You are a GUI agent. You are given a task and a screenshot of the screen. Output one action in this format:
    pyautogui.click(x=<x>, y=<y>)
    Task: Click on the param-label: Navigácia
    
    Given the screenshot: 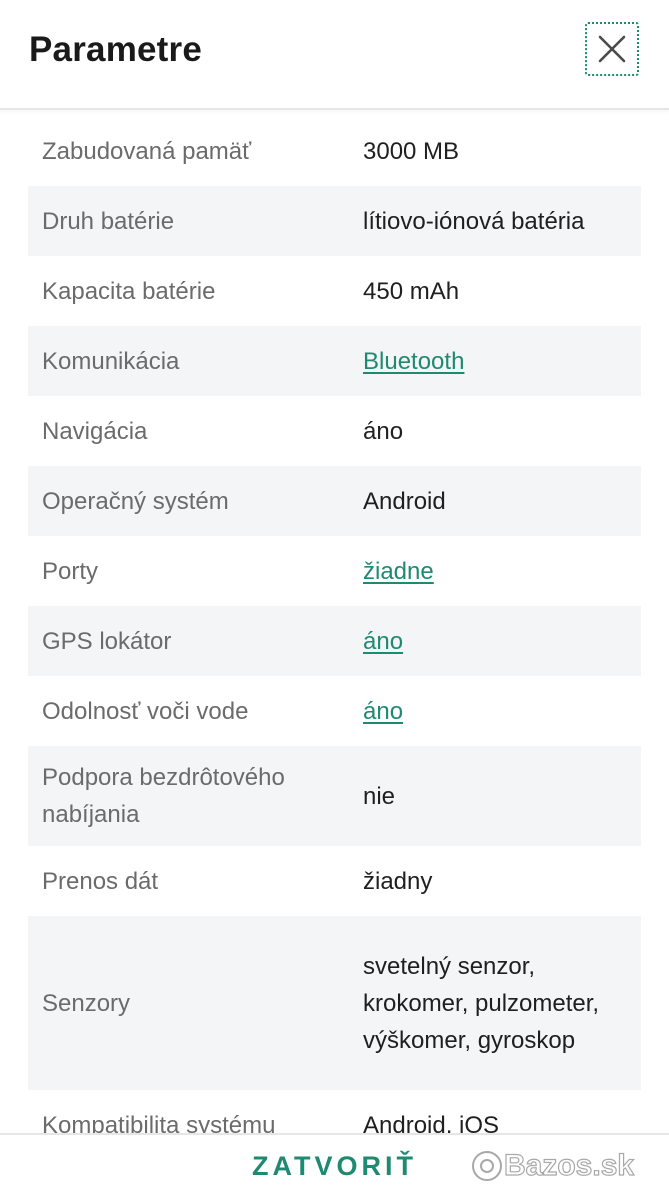 What is the action you would take?
    pyautogui.click(x=95, y=431)
    